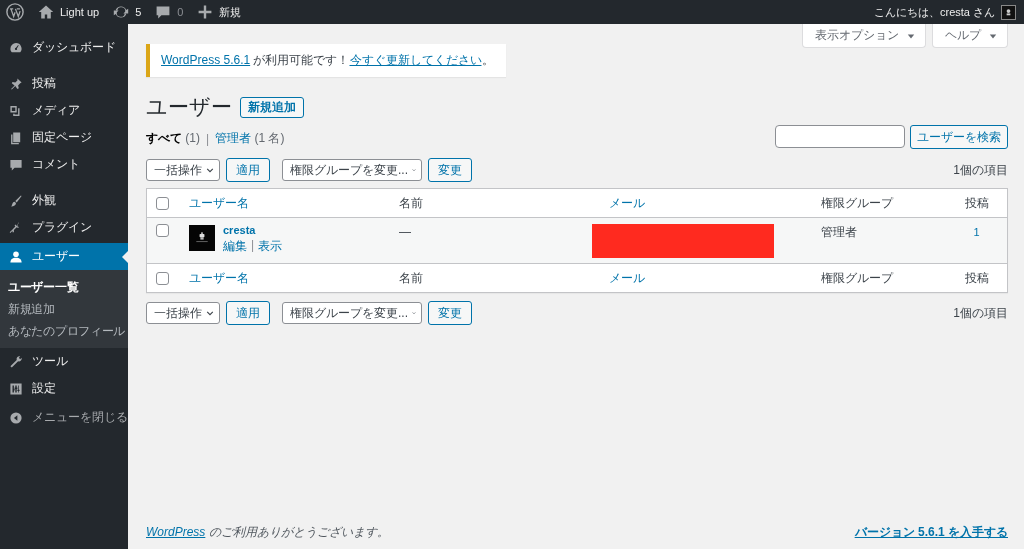 Image resolution: width=1024 pixels, height=549 pixels. I want to click on home-icon, so click(46, 12).